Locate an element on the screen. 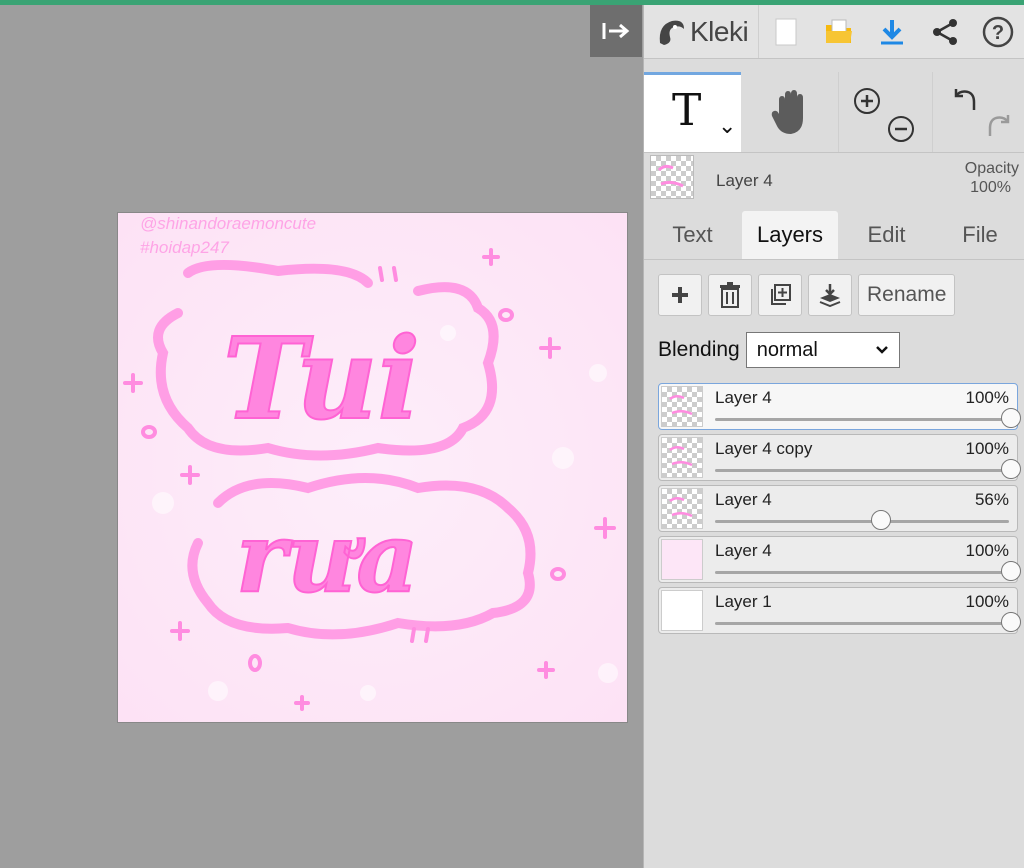 The height and width of the screenshot is (868, 1024). download-icon is located at coordinates (891, 31).